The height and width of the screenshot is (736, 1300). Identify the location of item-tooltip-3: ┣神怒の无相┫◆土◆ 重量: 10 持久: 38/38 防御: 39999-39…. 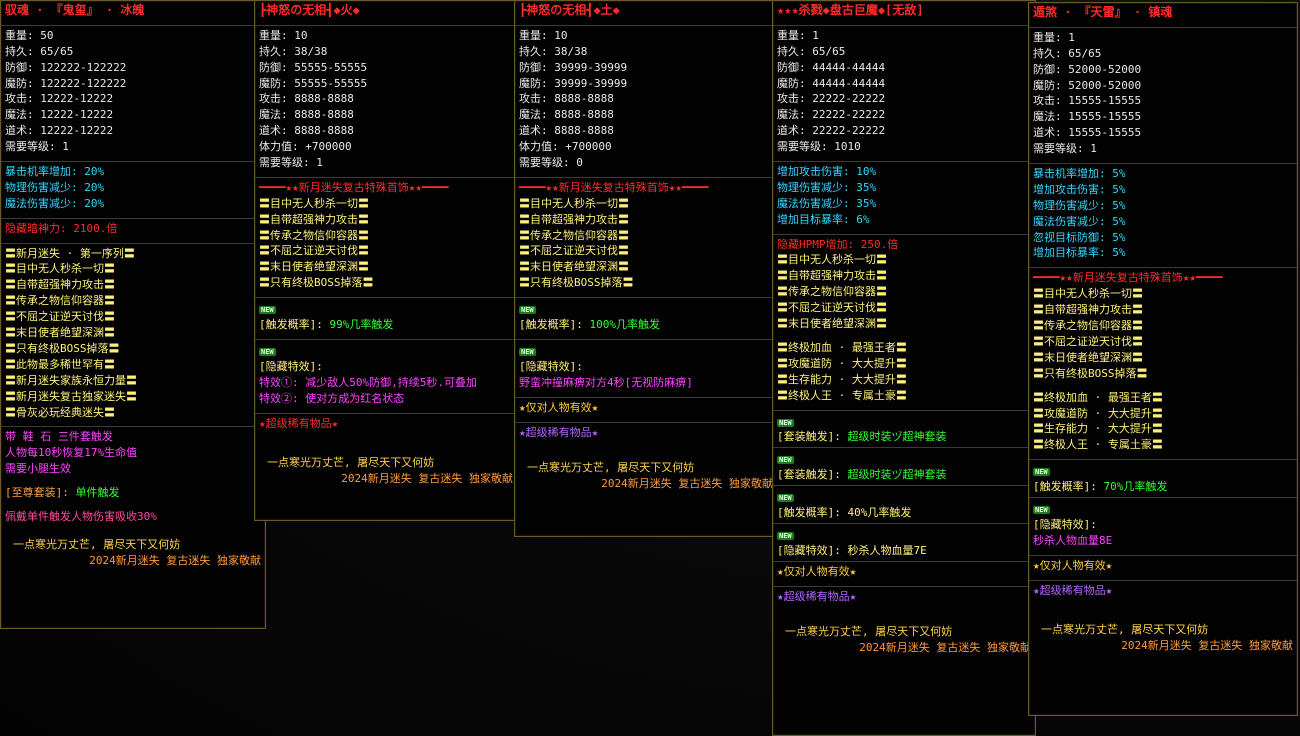
(646, 268).